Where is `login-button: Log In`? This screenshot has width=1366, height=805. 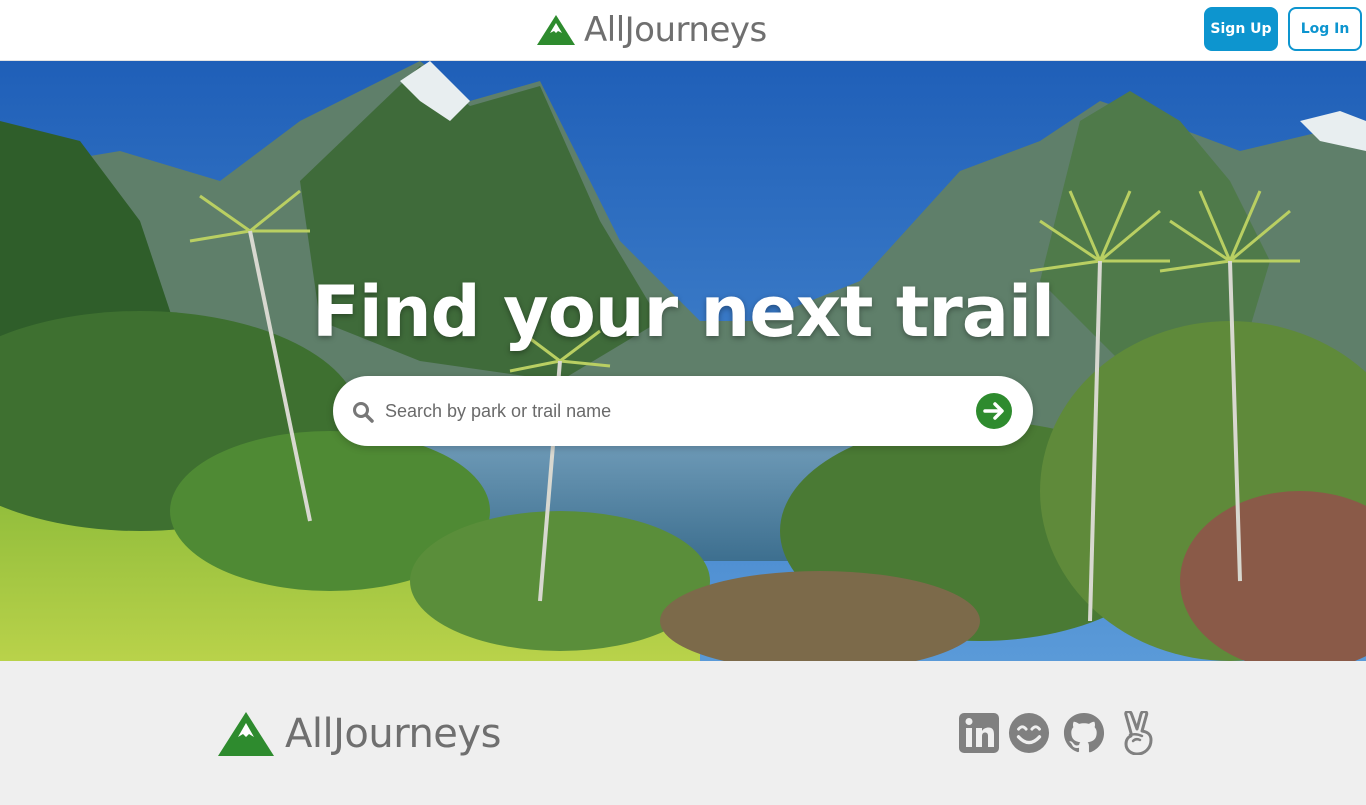
login-button: Log In is located at coordinates (1325, 29).